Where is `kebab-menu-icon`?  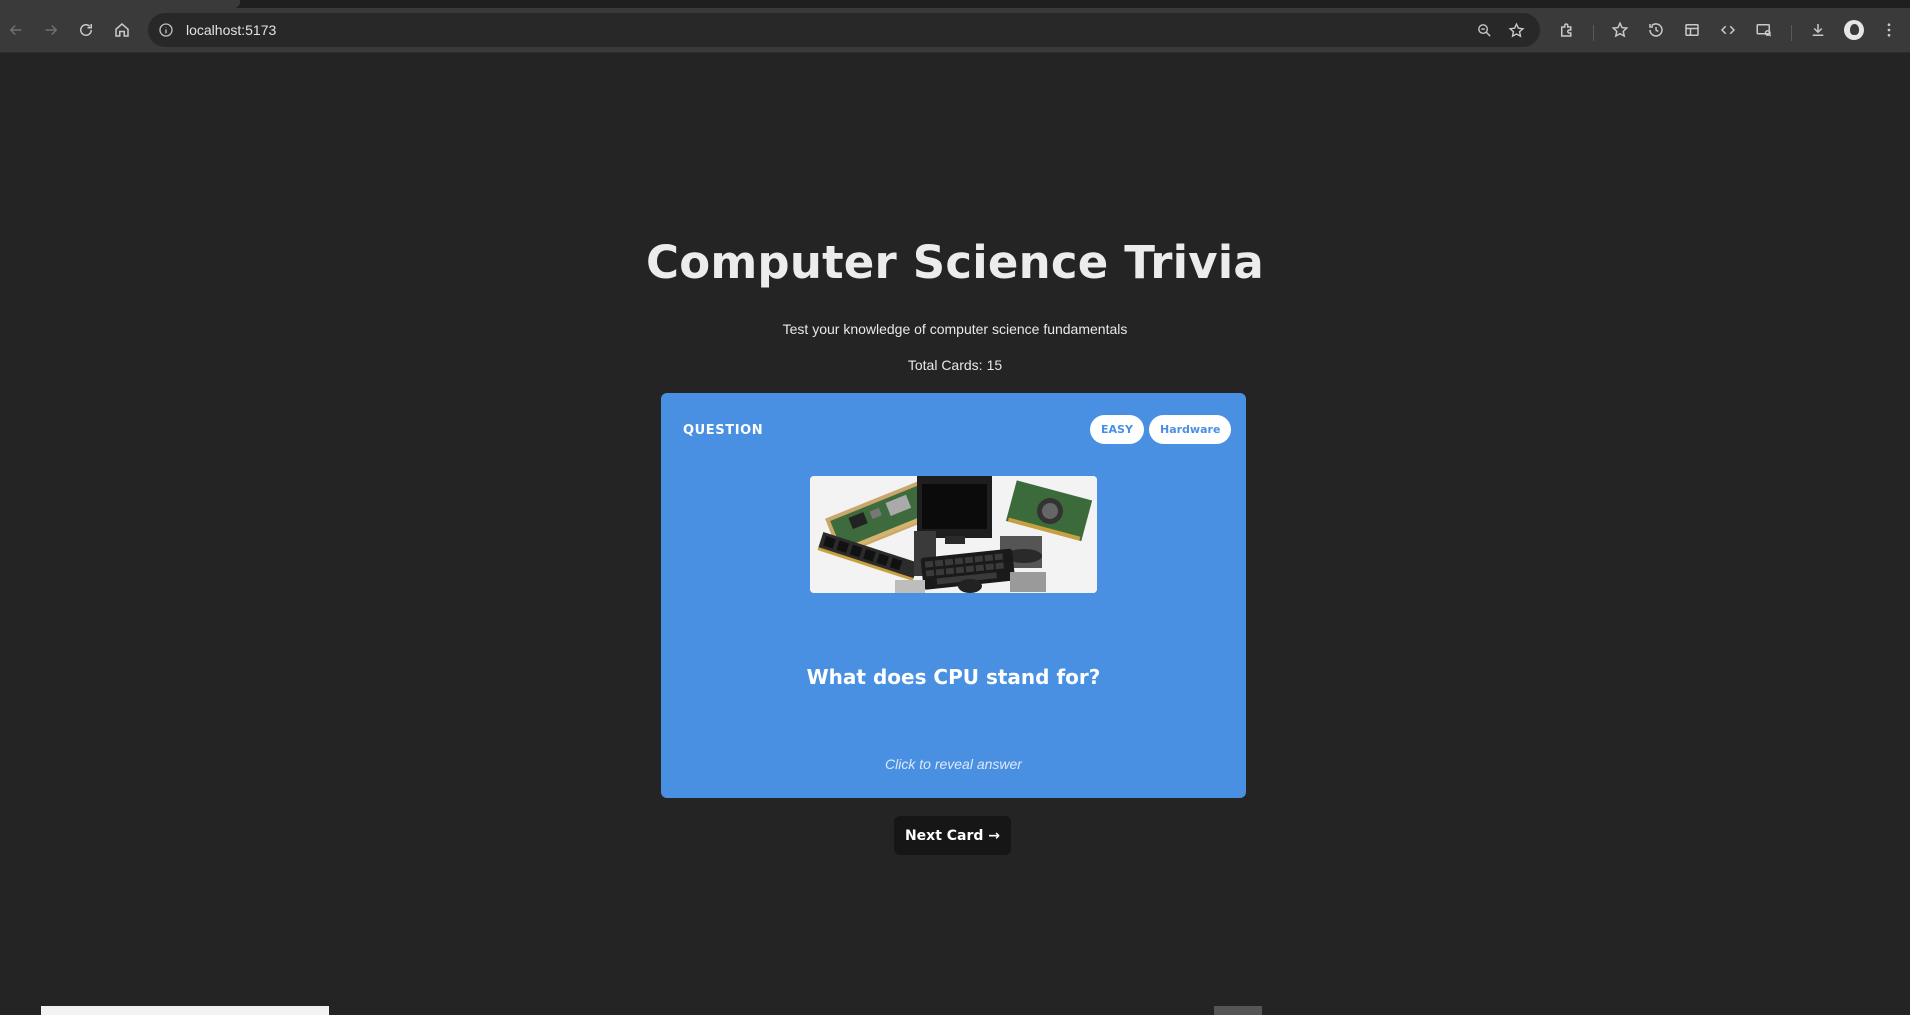 kebab-menu-icon is located at coordinates (1889, 30).